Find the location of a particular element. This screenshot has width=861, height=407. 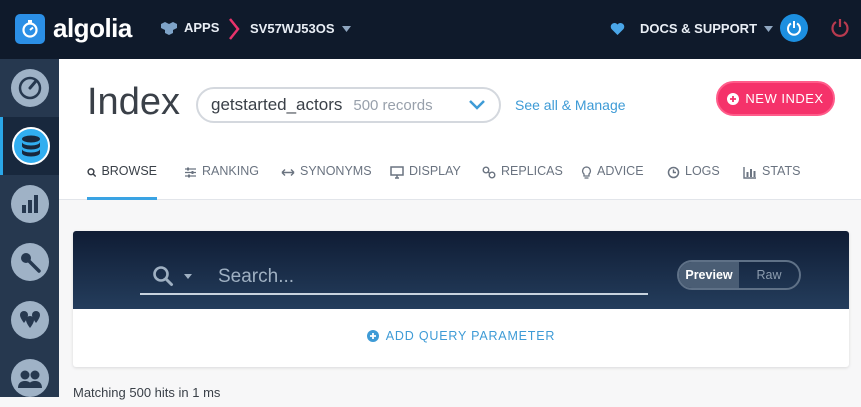

logout-power-icon is located at coordinates (840, 28).